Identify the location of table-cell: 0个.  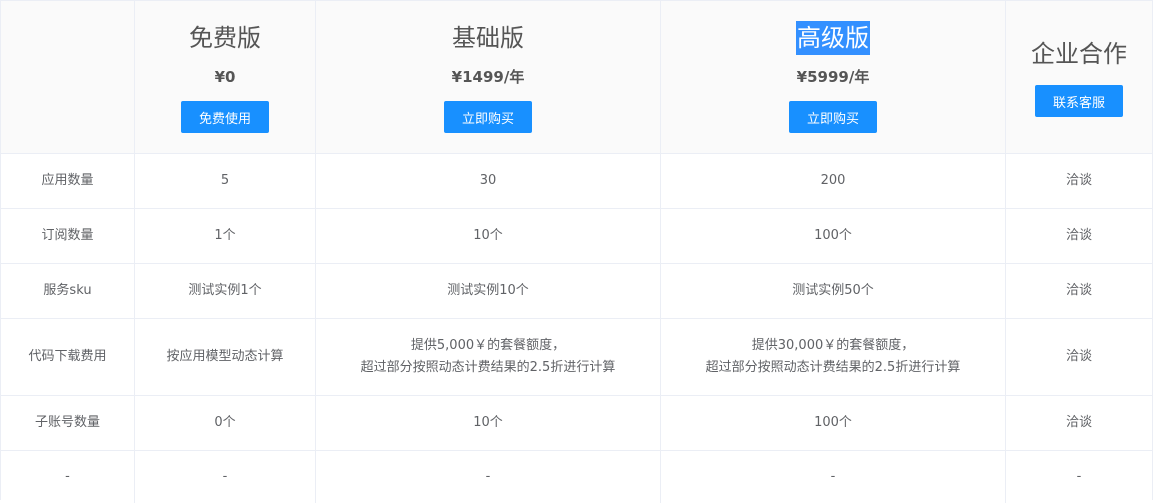
(225, 423).